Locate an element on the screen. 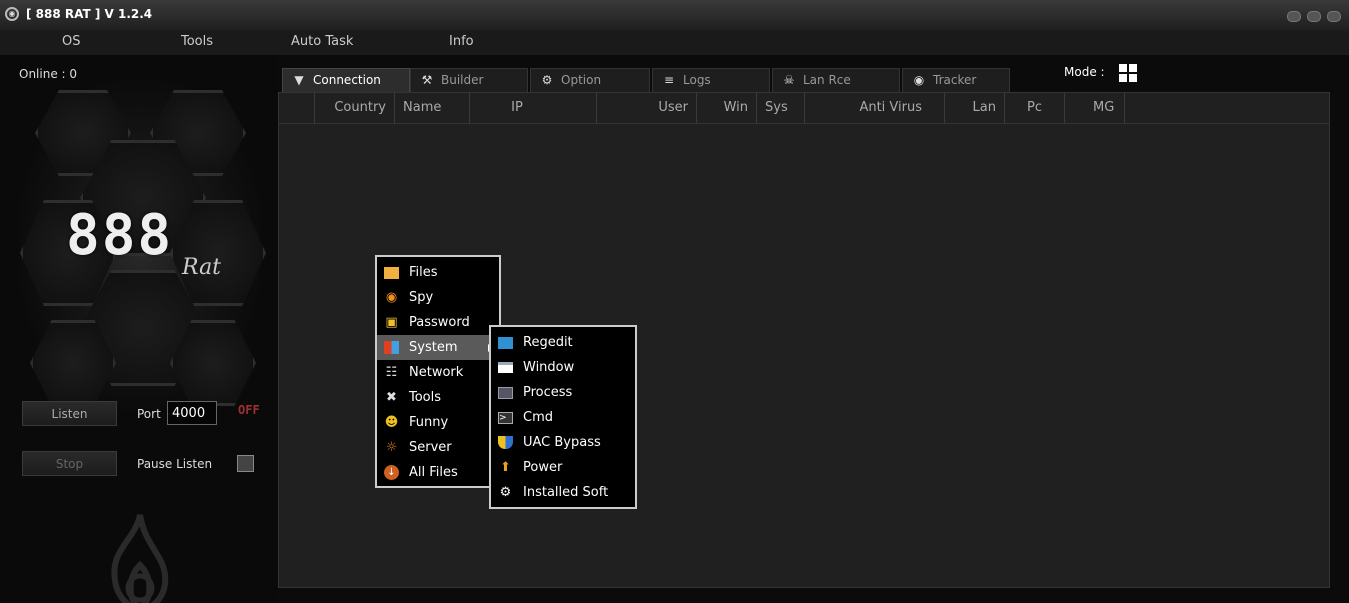  tab-logs: ≡ Logs is located at coordinates (711, 80).